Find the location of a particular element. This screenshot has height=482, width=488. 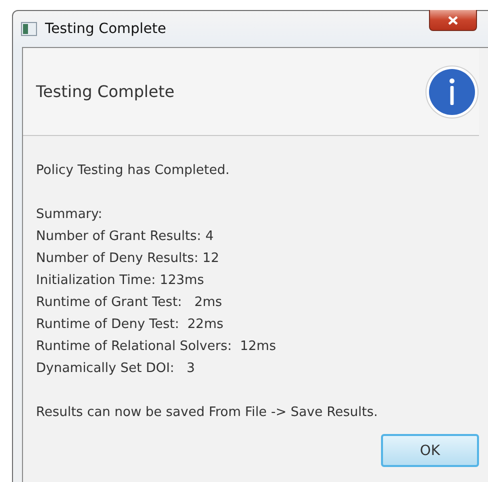

message-line: Runtime of Grant Test: 2ms is located at coordinates (130, 303).